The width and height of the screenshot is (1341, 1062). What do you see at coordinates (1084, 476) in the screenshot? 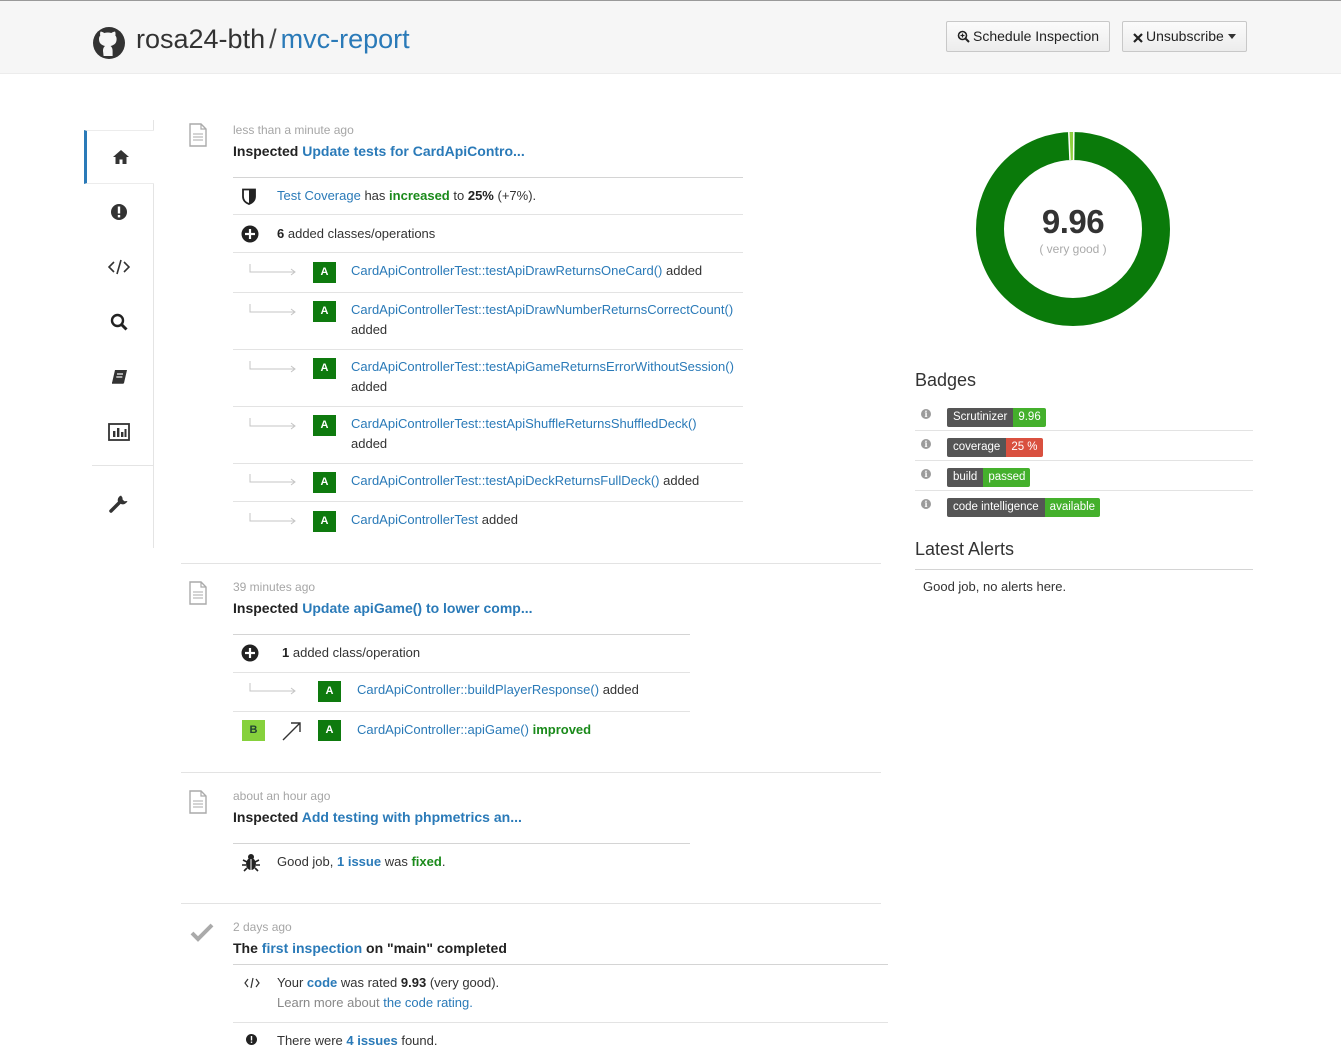
I see `badge-row: i build passed` at bounding box center [1084, 476].